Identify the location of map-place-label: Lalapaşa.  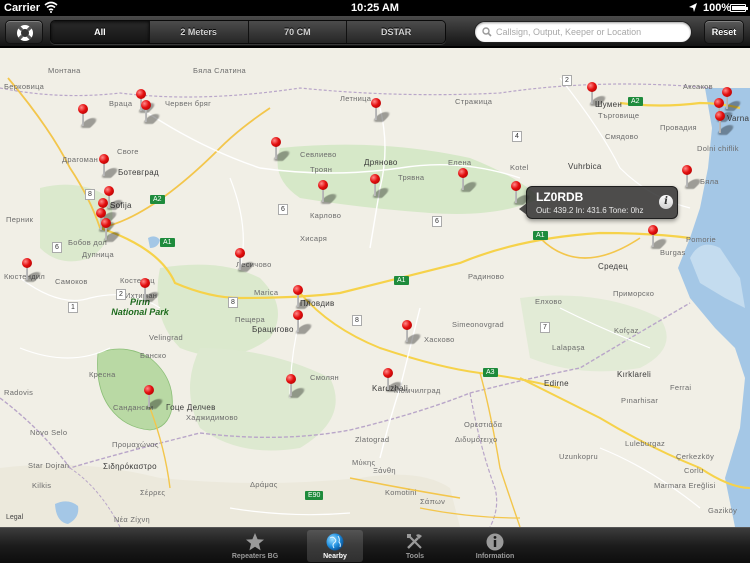
(568, 347).